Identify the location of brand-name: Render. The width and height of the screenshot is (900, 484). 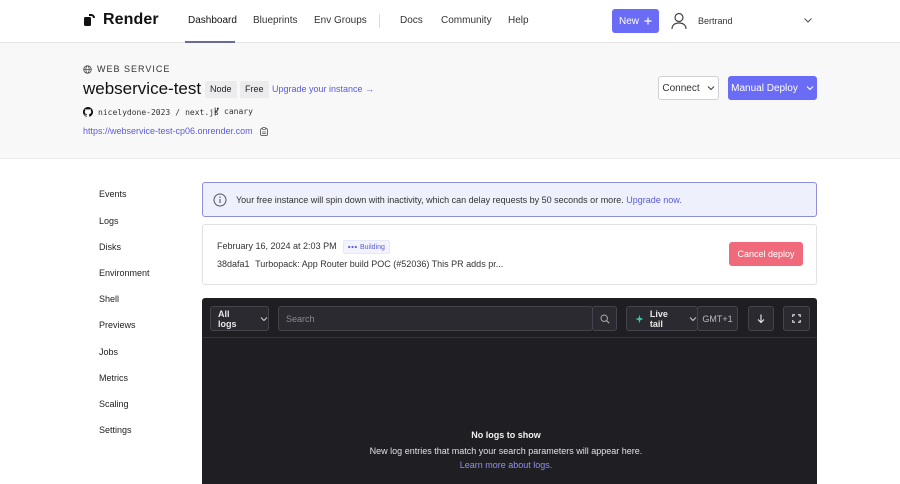
(131, 19).